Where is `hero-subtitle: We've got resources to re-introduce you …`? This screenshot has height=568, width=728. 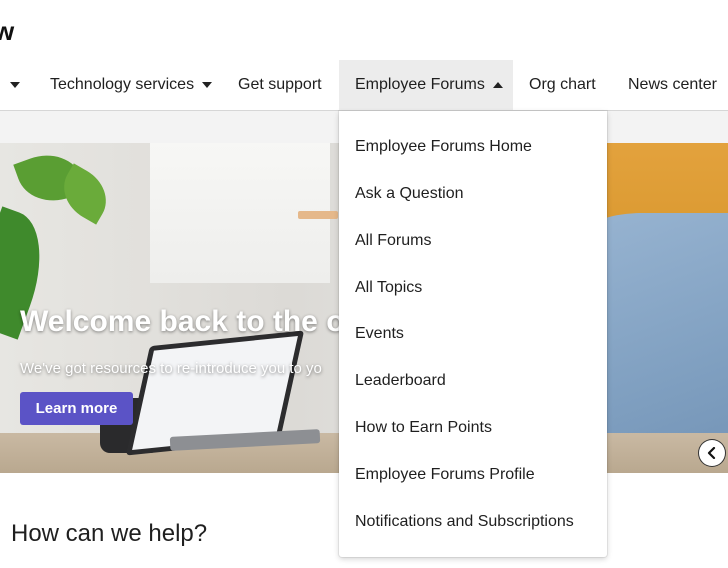 hero-subtitle: We've got resources to re-introduce you … is located at coordinates (171, 368).